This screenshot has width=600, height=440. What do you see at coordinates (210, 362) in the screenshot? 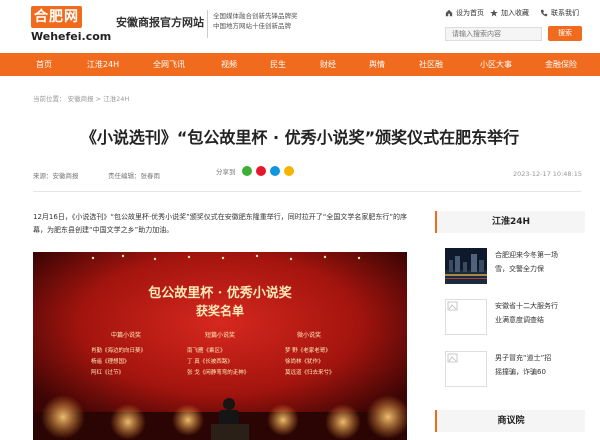
I see `photo-name: 丁 真《长被西路》` at bounding box center [210, 362].